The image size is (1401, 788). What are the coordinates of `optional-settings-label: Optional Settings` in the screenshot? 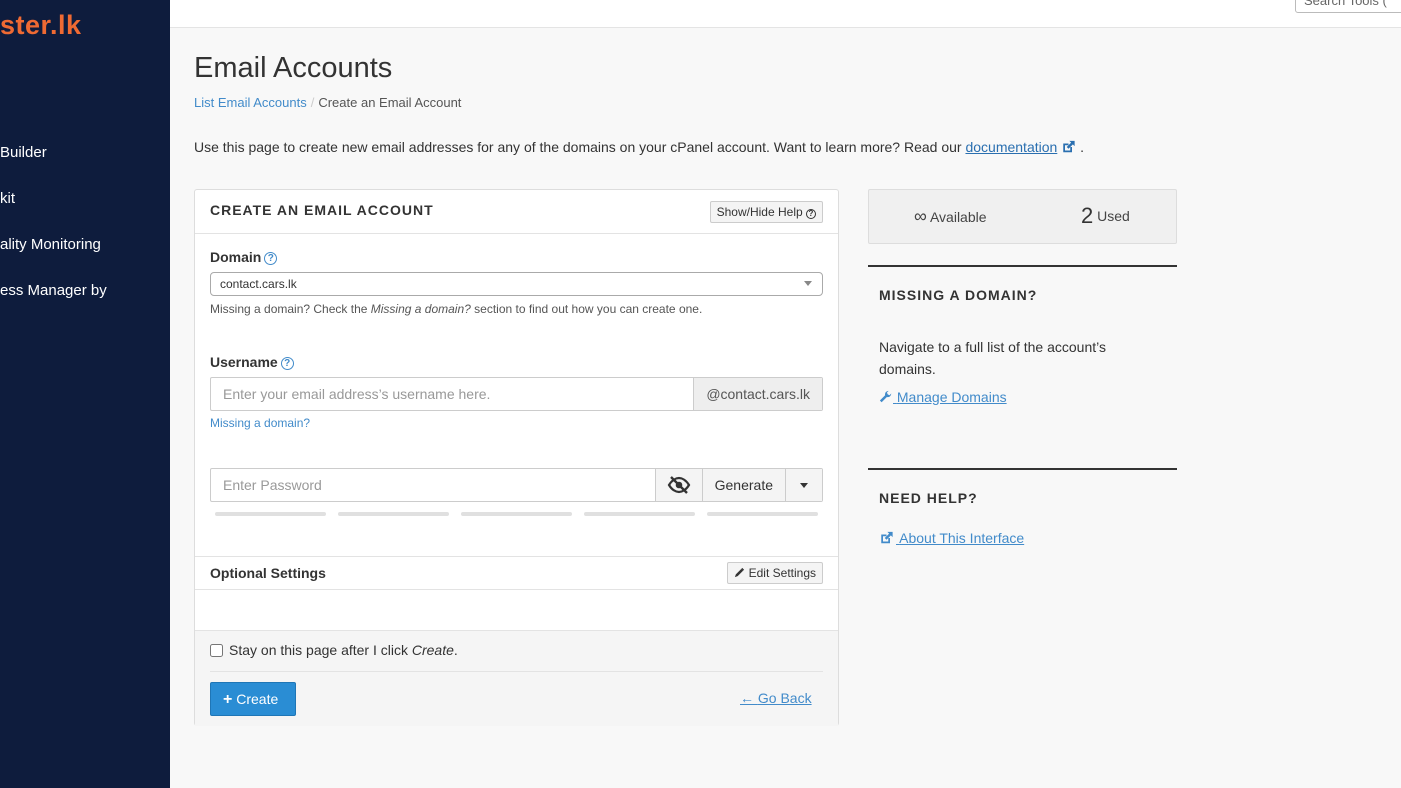 It's located at (268, 573).